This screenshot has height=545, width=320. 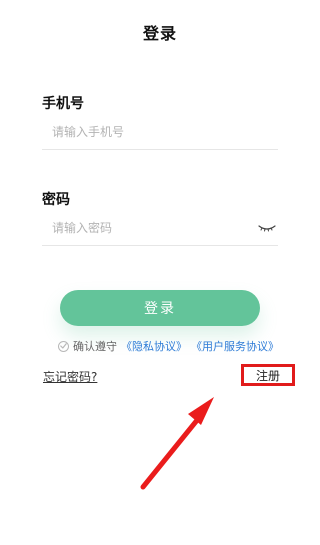 What do you see at coordinates (70, 376) in the screenshot?
I see `forgot-password-link: 忘记密码?` at bounding box center [70, 376].